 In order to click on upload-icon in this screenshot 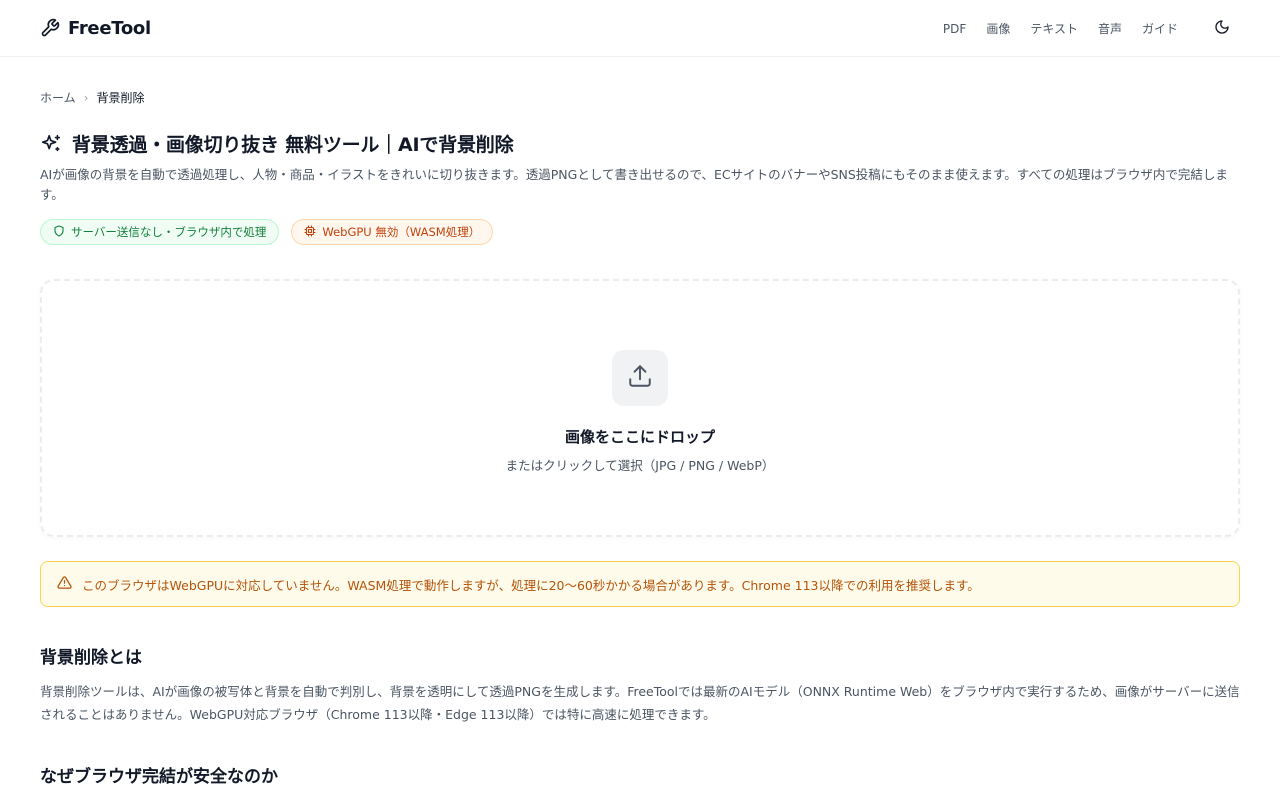, I will do `click(640, 378)`.